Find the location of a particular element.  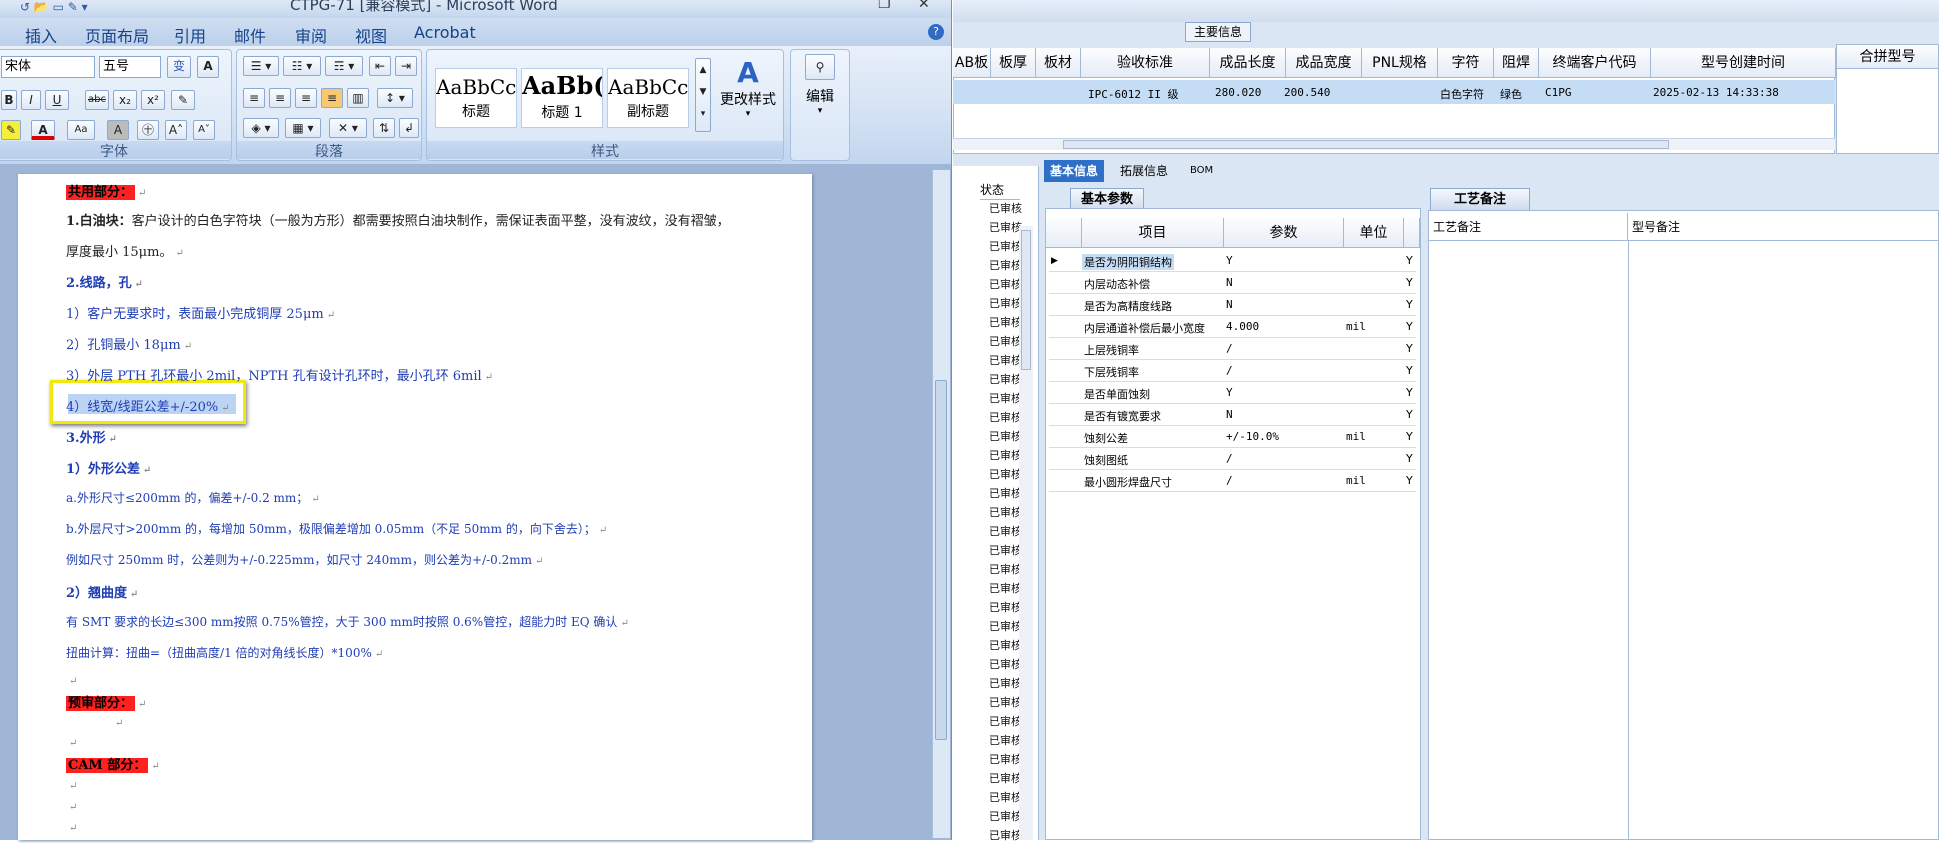

document-scrollbar is located at coordinates (941, 504).